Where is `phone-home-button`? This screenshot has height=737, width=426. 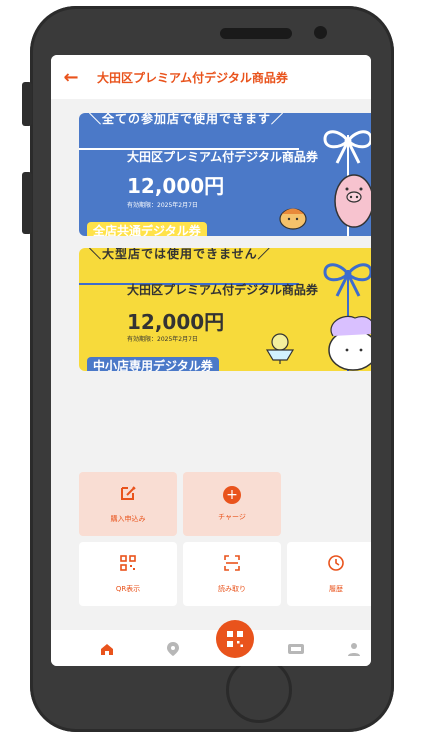
phone-home-button is located at coordinates (259, 690).